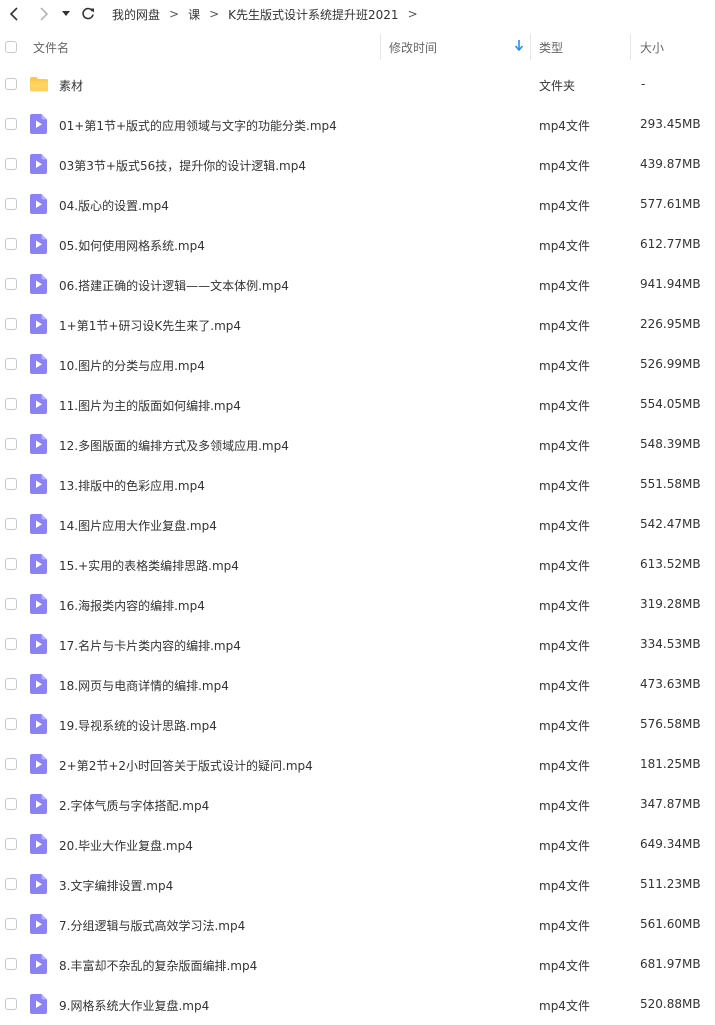  Describe the element at coordinates (357, 244) in the screenshot. I see `file-row: 05.如何使用网格系统.mp4 mp4文件 612.77MB` at that location.